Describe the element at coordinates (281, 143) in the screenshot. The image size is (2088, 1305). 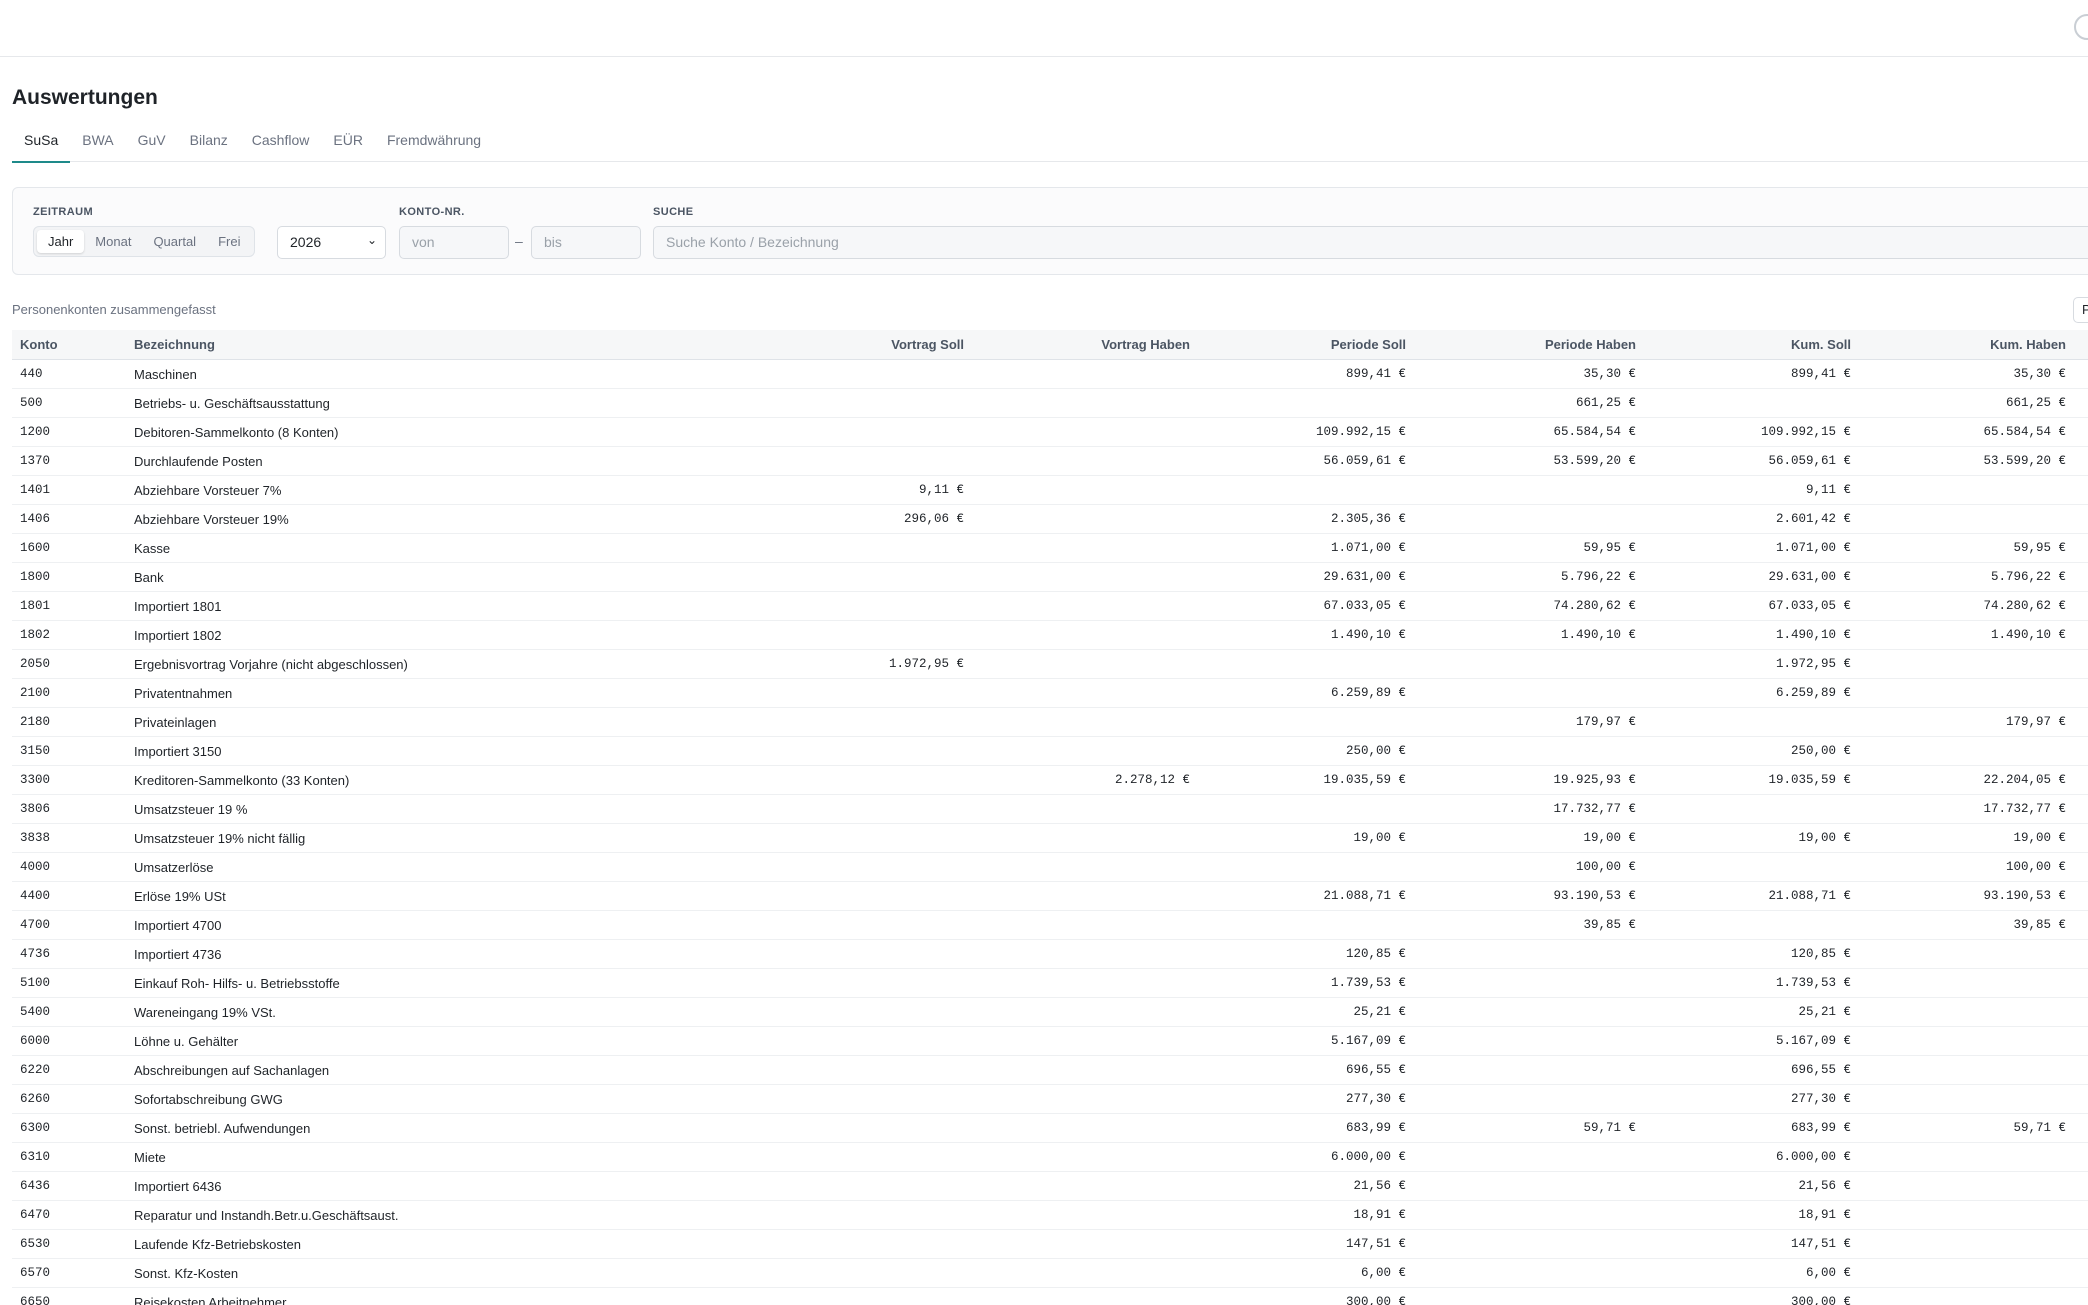
I see `tab-cashflow: Cashflow` at that location.